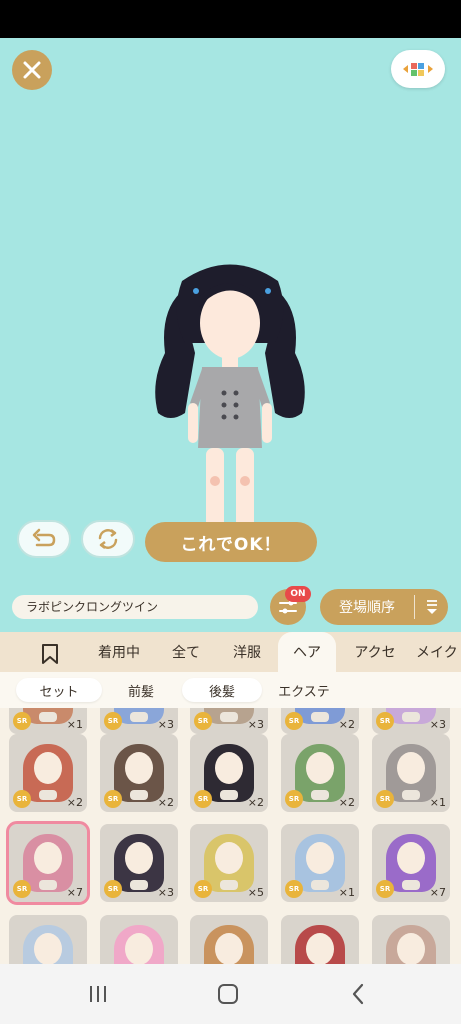 The image size is (461, 1024). I want to click on sort-label: 登場順序, so click(367, 608).